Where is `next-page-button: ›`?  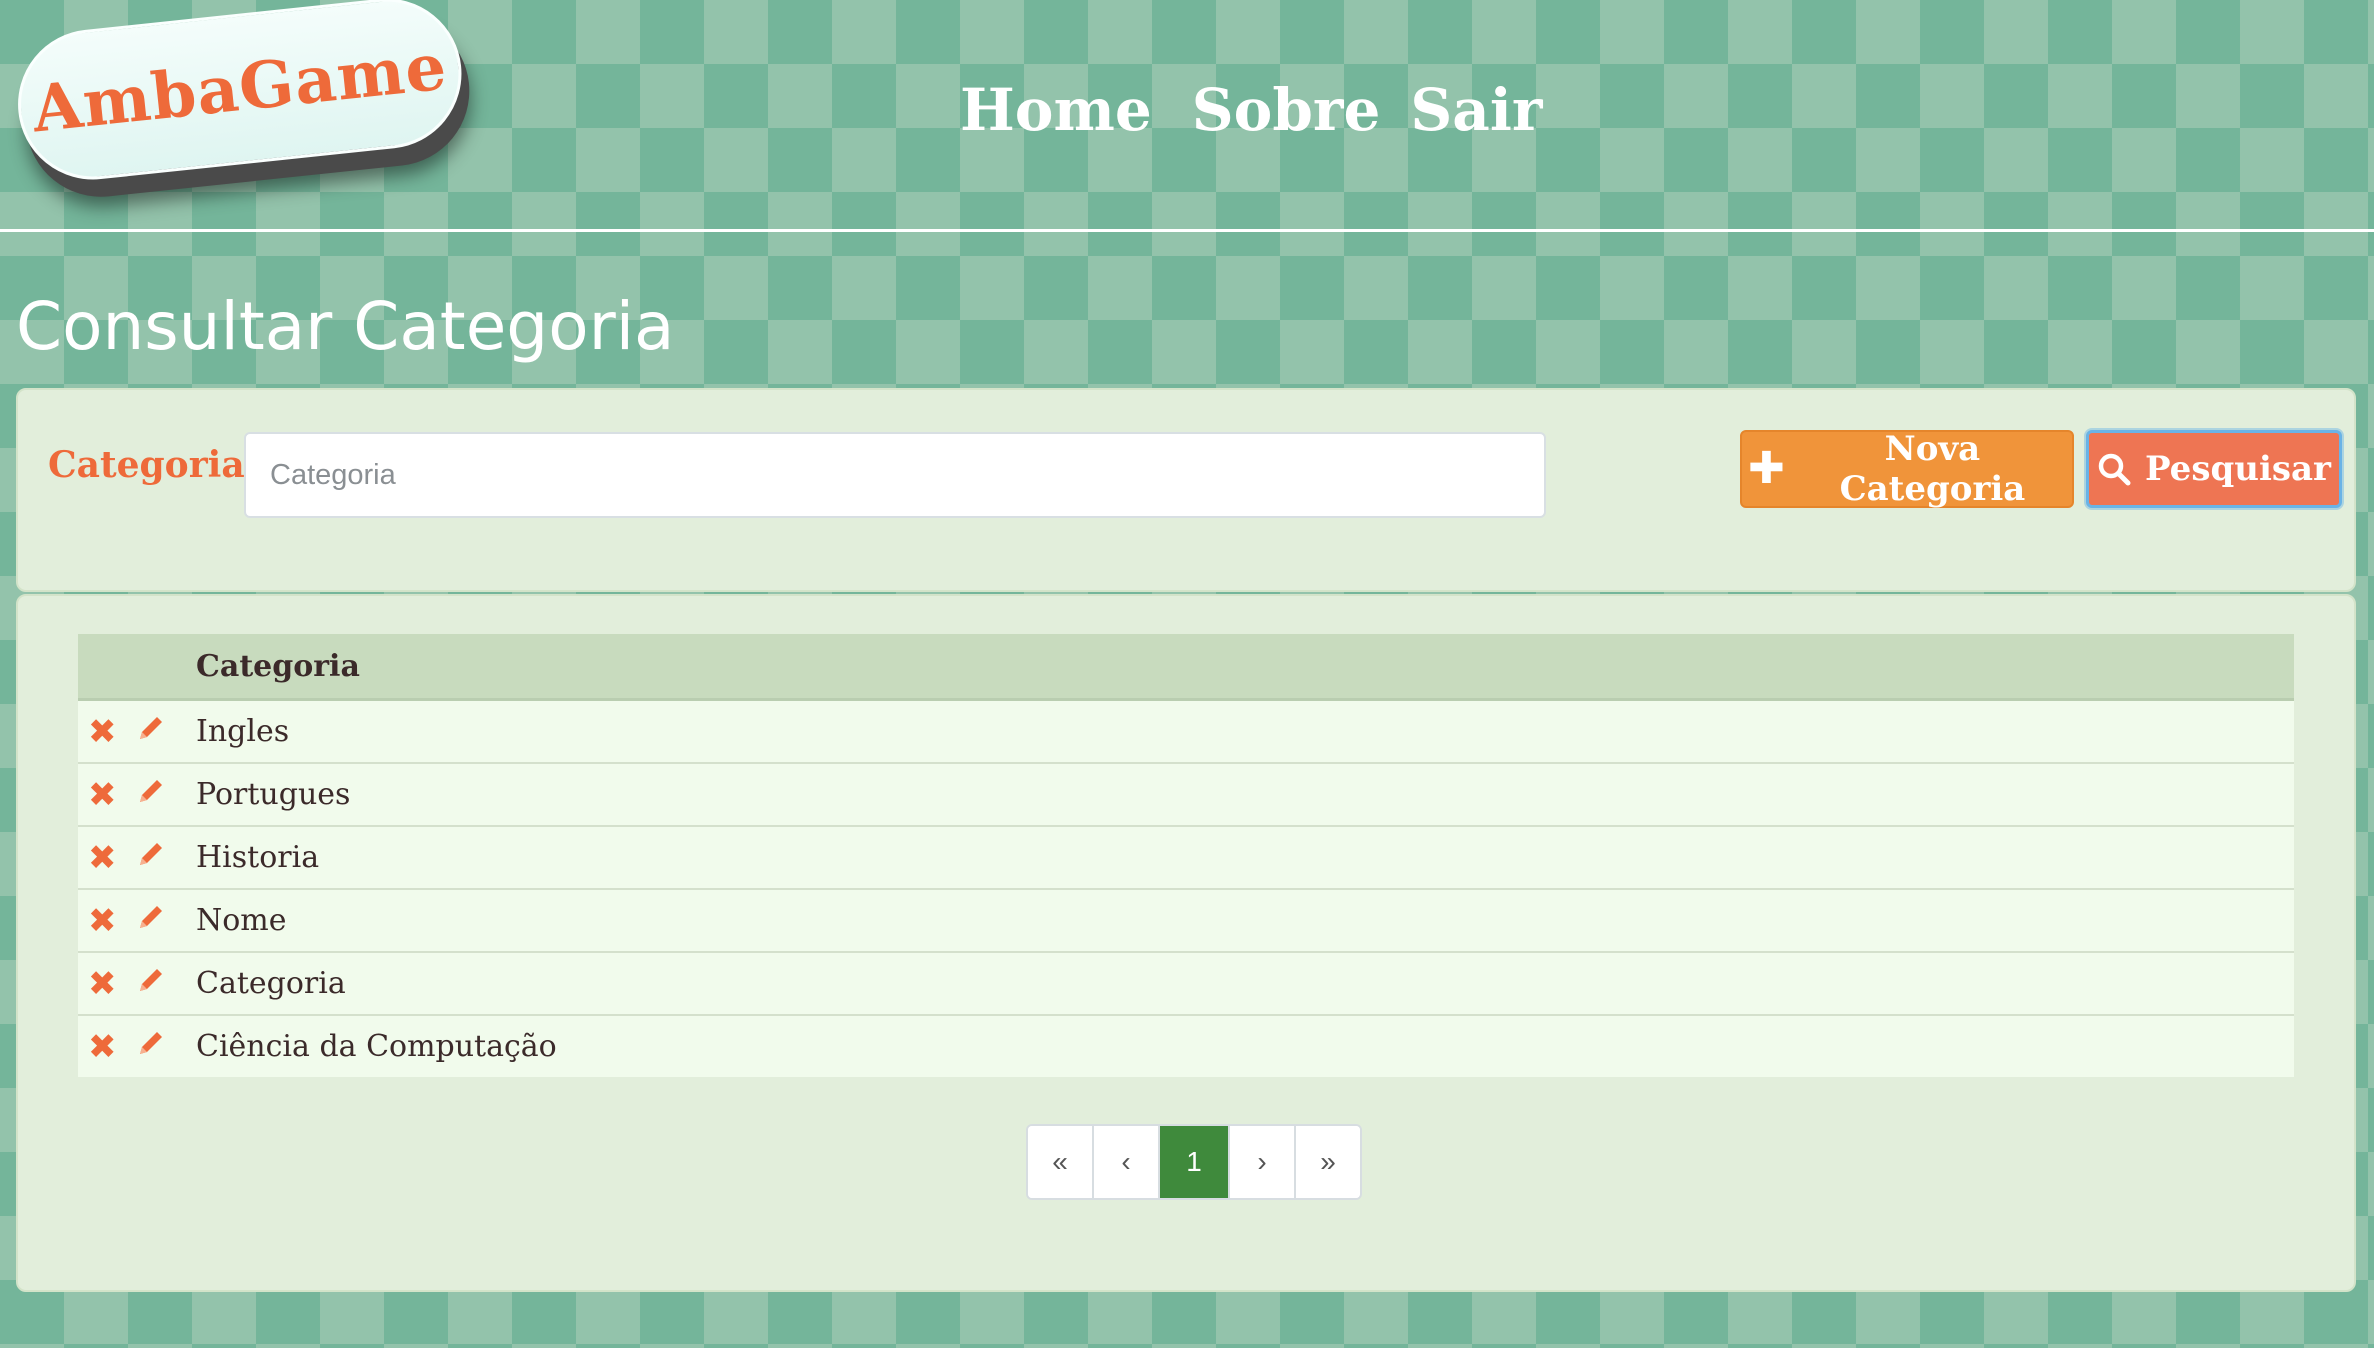
next-page-button: › is located at coordinates (1261, 1162).